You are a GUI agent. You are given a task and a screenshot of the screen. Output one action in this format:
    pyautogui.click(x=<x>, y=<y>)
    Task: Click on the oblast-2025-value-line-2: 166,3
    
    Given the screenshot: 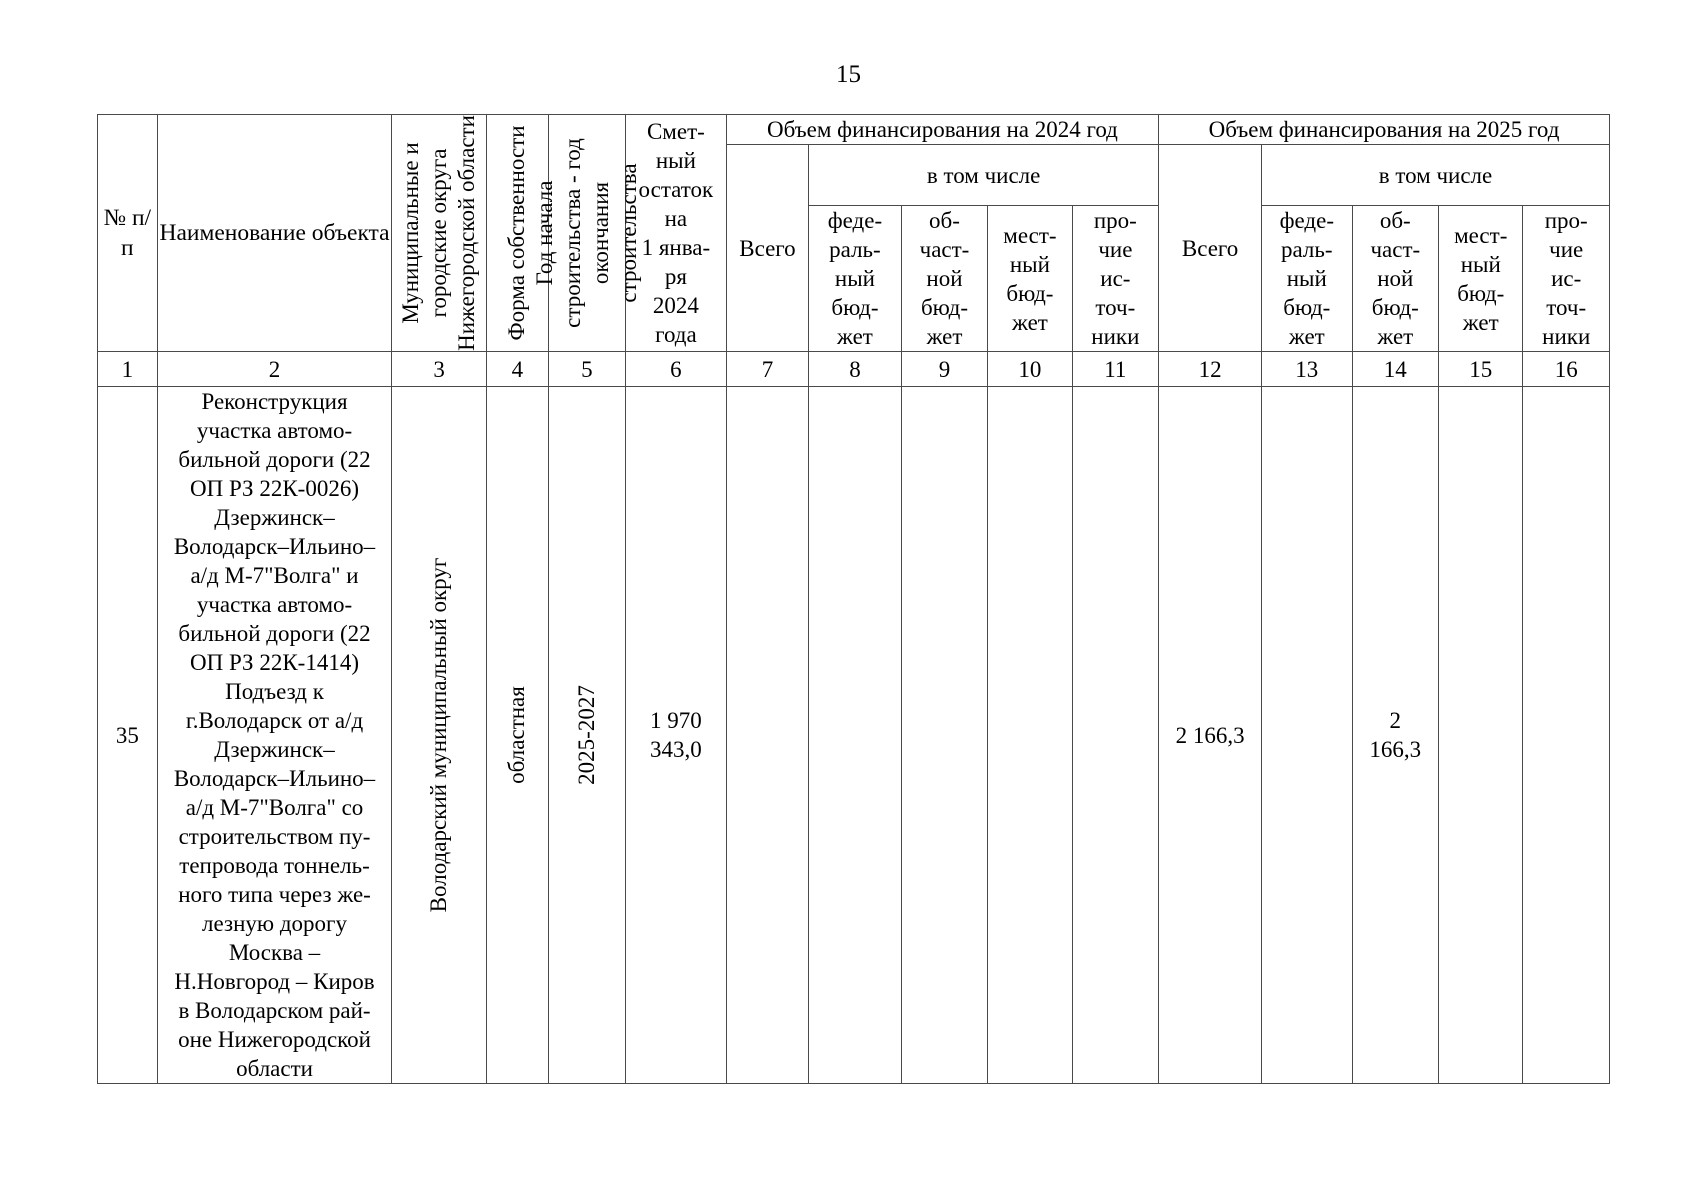 What is the action you would take?
    pyautogui.click(x=1395, y=749)
    